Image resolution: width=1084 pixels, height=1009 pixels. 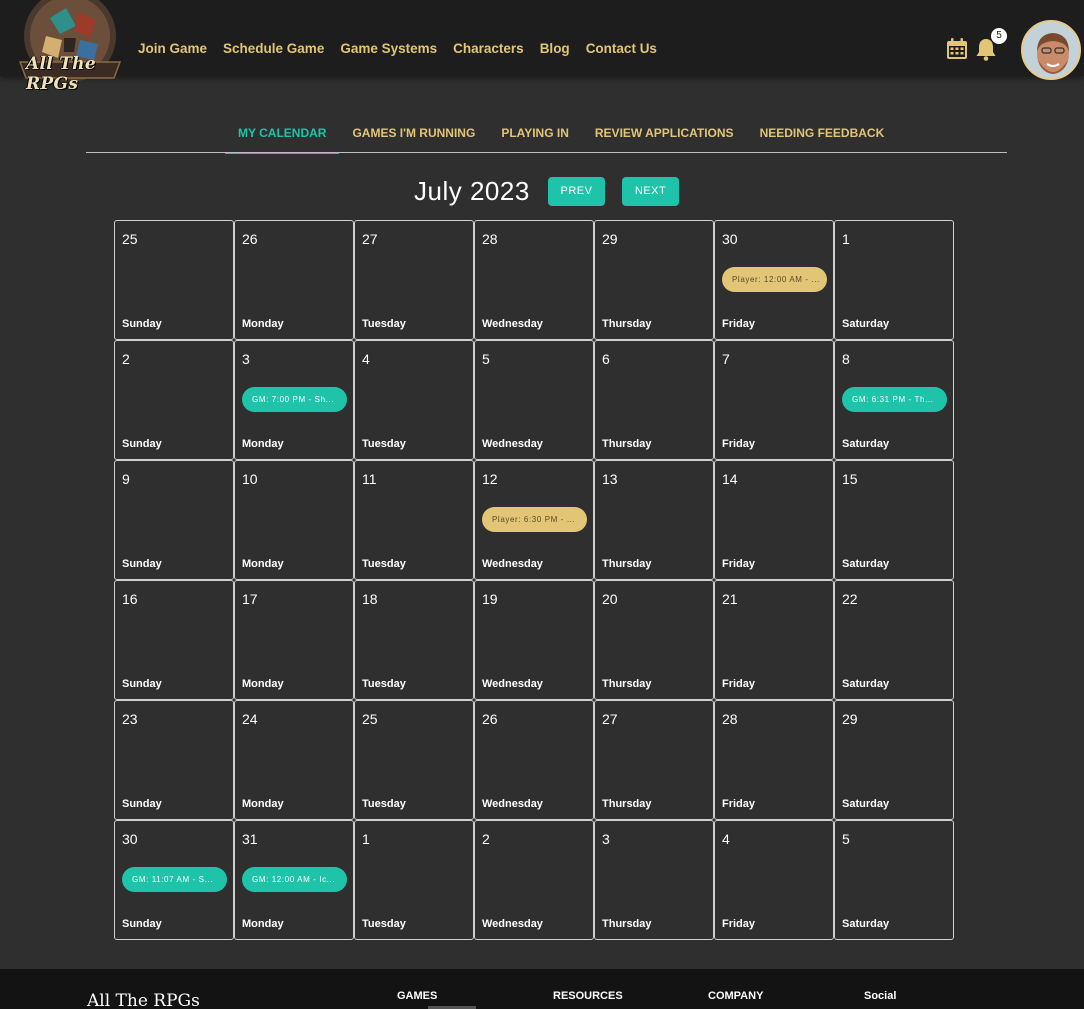 What do you see at coordinates (650, 191) in the screenshot?
I see `next-month-button: NEXT` at bounding box center [650, 191].